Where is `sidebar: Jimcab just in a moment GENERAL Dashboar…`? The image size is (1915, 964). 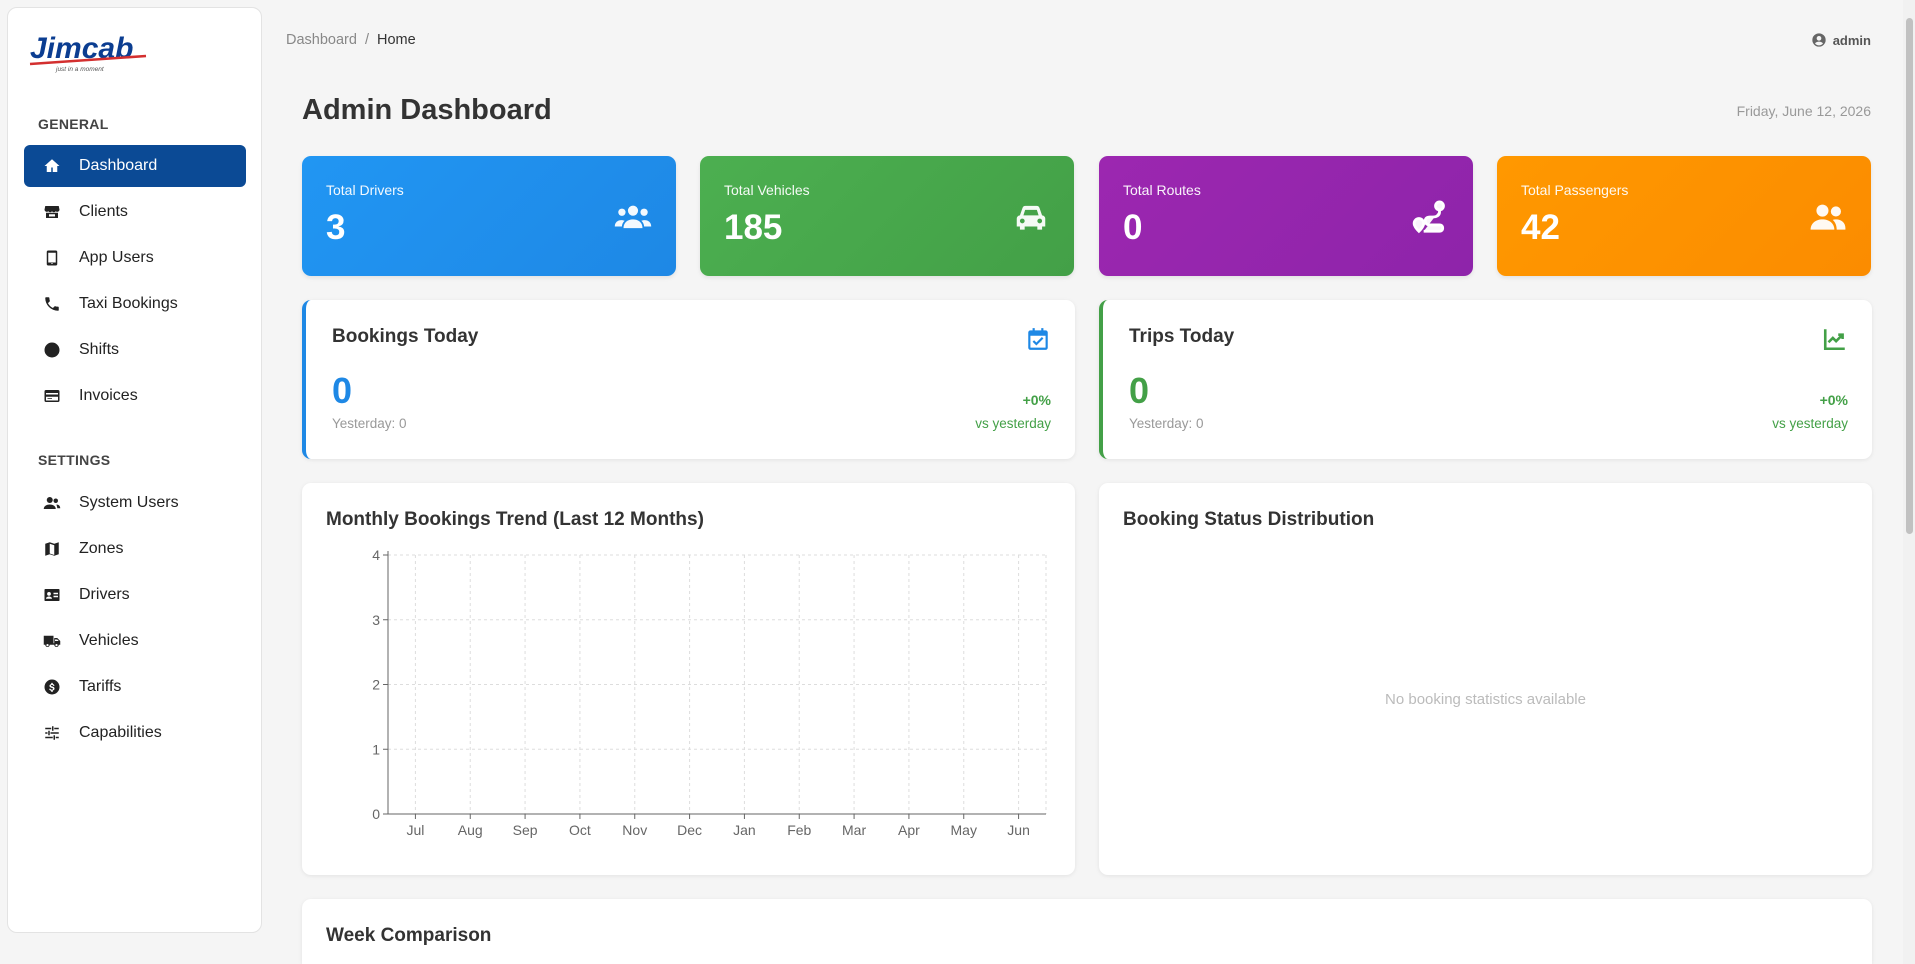
sidebar: Jimcab just in a moment GENERAL Dashboar… is located at coordinates (134, 470).